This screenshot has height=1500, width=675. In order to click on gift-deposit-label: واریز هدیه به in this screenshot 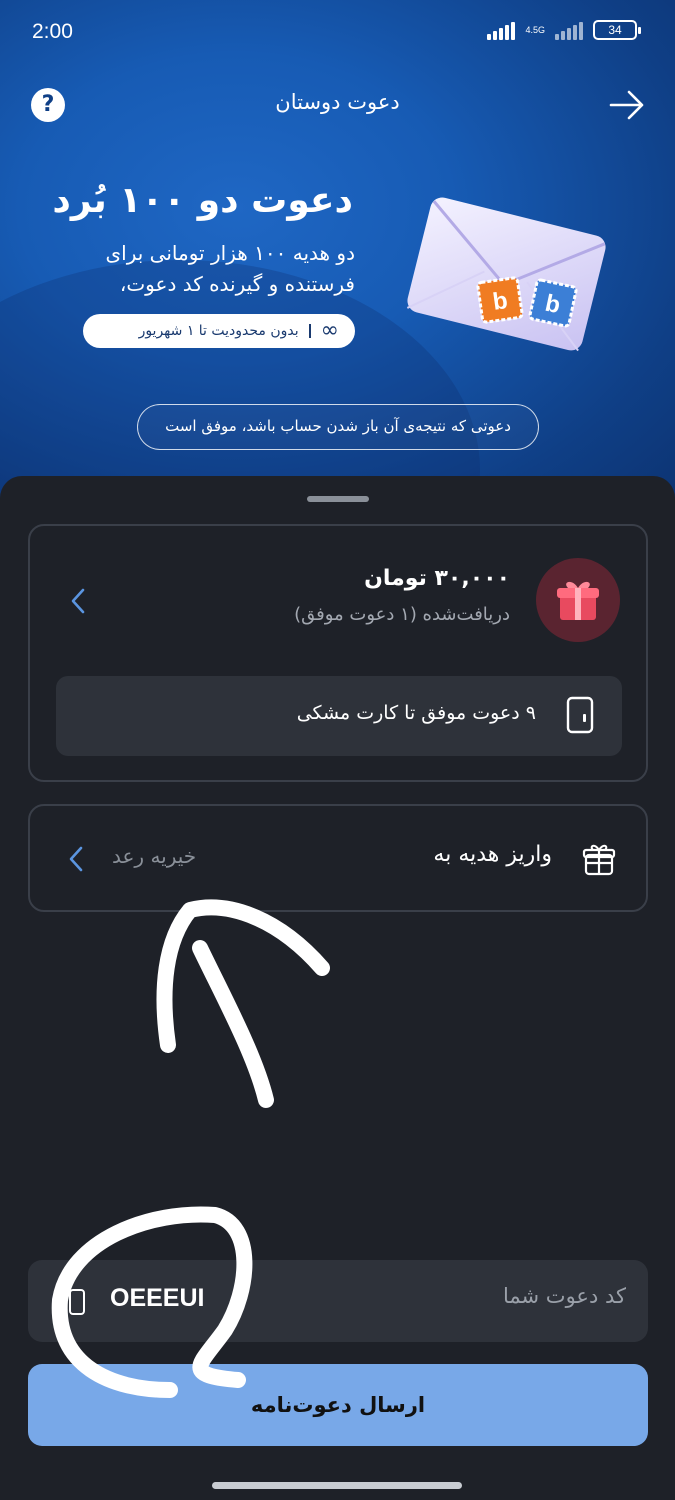, I will do `click(492, 854)`.